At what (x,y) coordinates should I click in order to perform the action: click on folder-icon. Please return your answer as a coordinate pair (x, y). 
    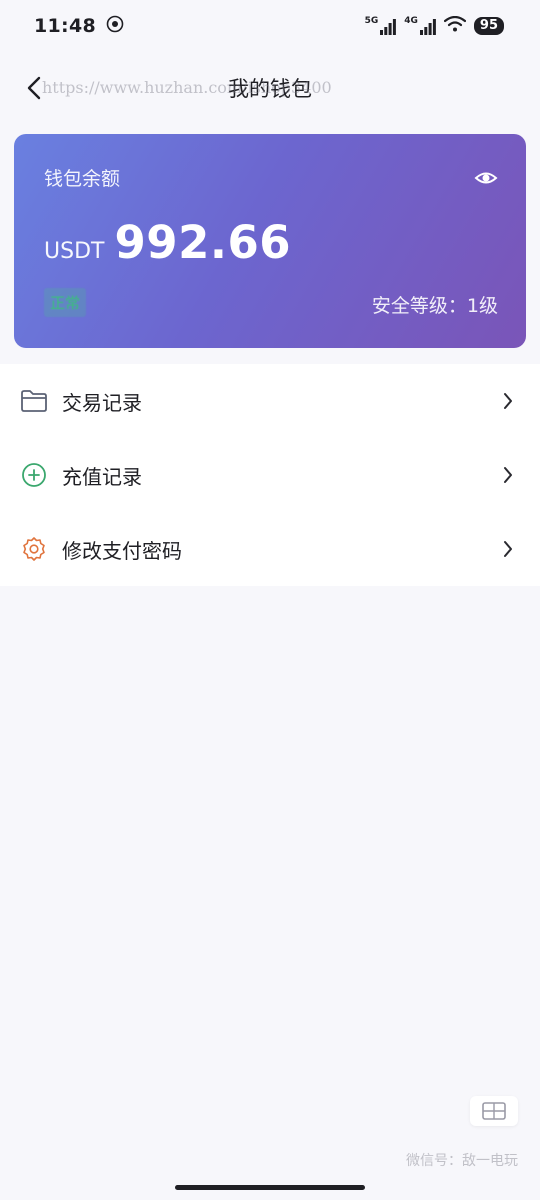
    Looking at the image, I should click on (34, 401).